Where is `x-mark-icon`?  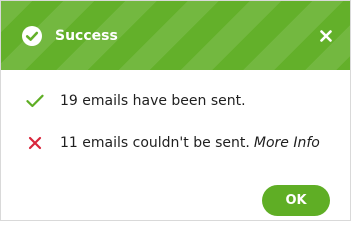
x-mark-icon is located at coordinates (35, 143).